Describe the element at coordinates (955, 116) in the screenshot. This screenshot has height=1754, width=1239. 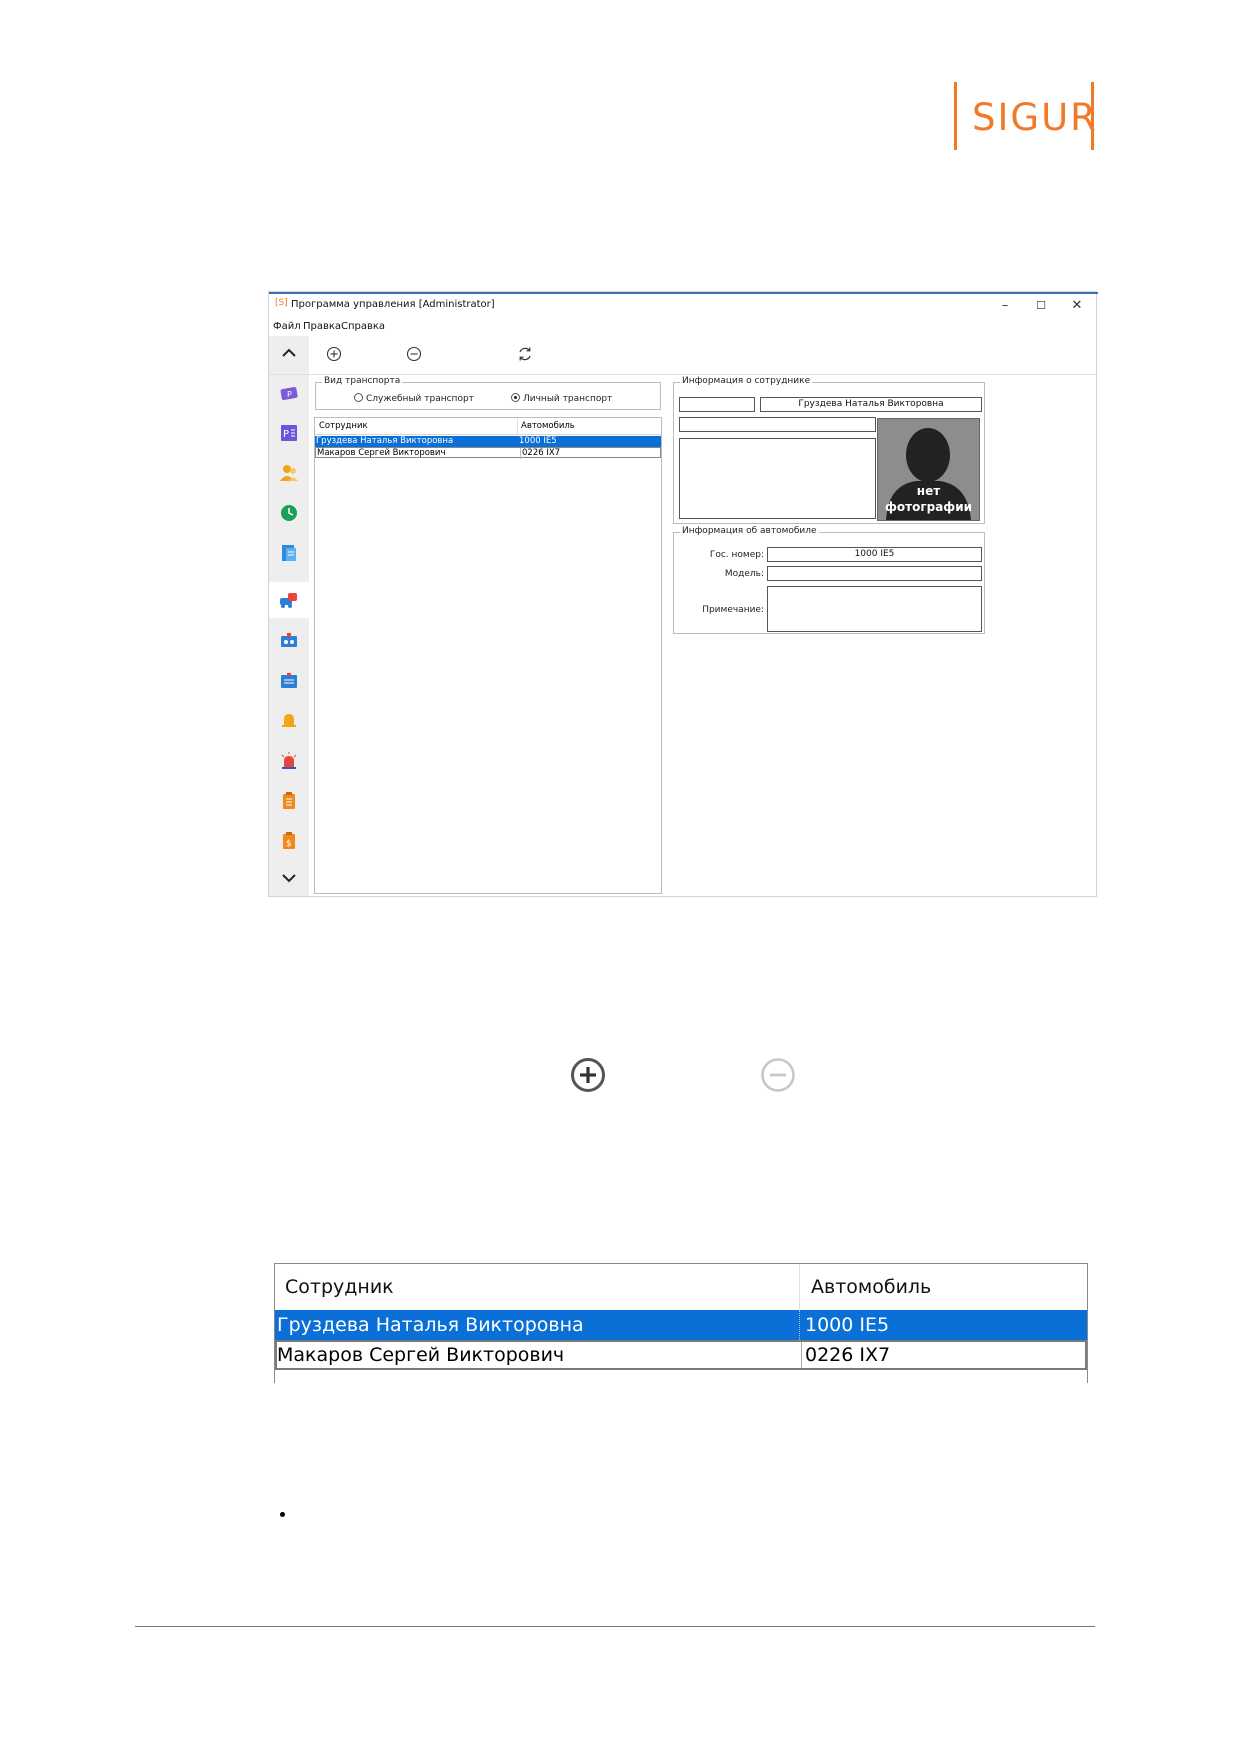
I see `logo-bar-left` at that location.